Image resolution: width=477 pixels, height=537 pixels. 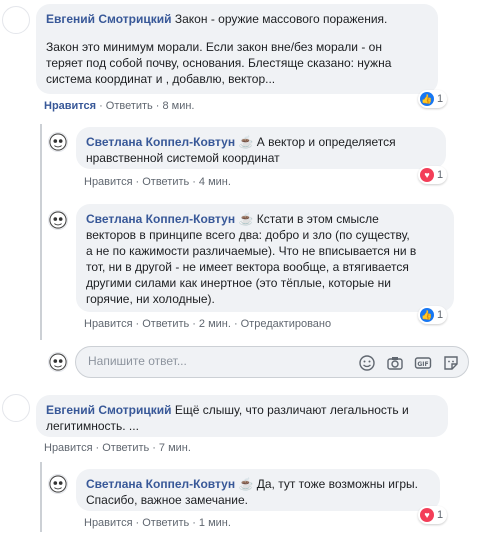 I want to click on comment-actions: Нравится · Ответить · 7 мин., so click(x=117, y=448).